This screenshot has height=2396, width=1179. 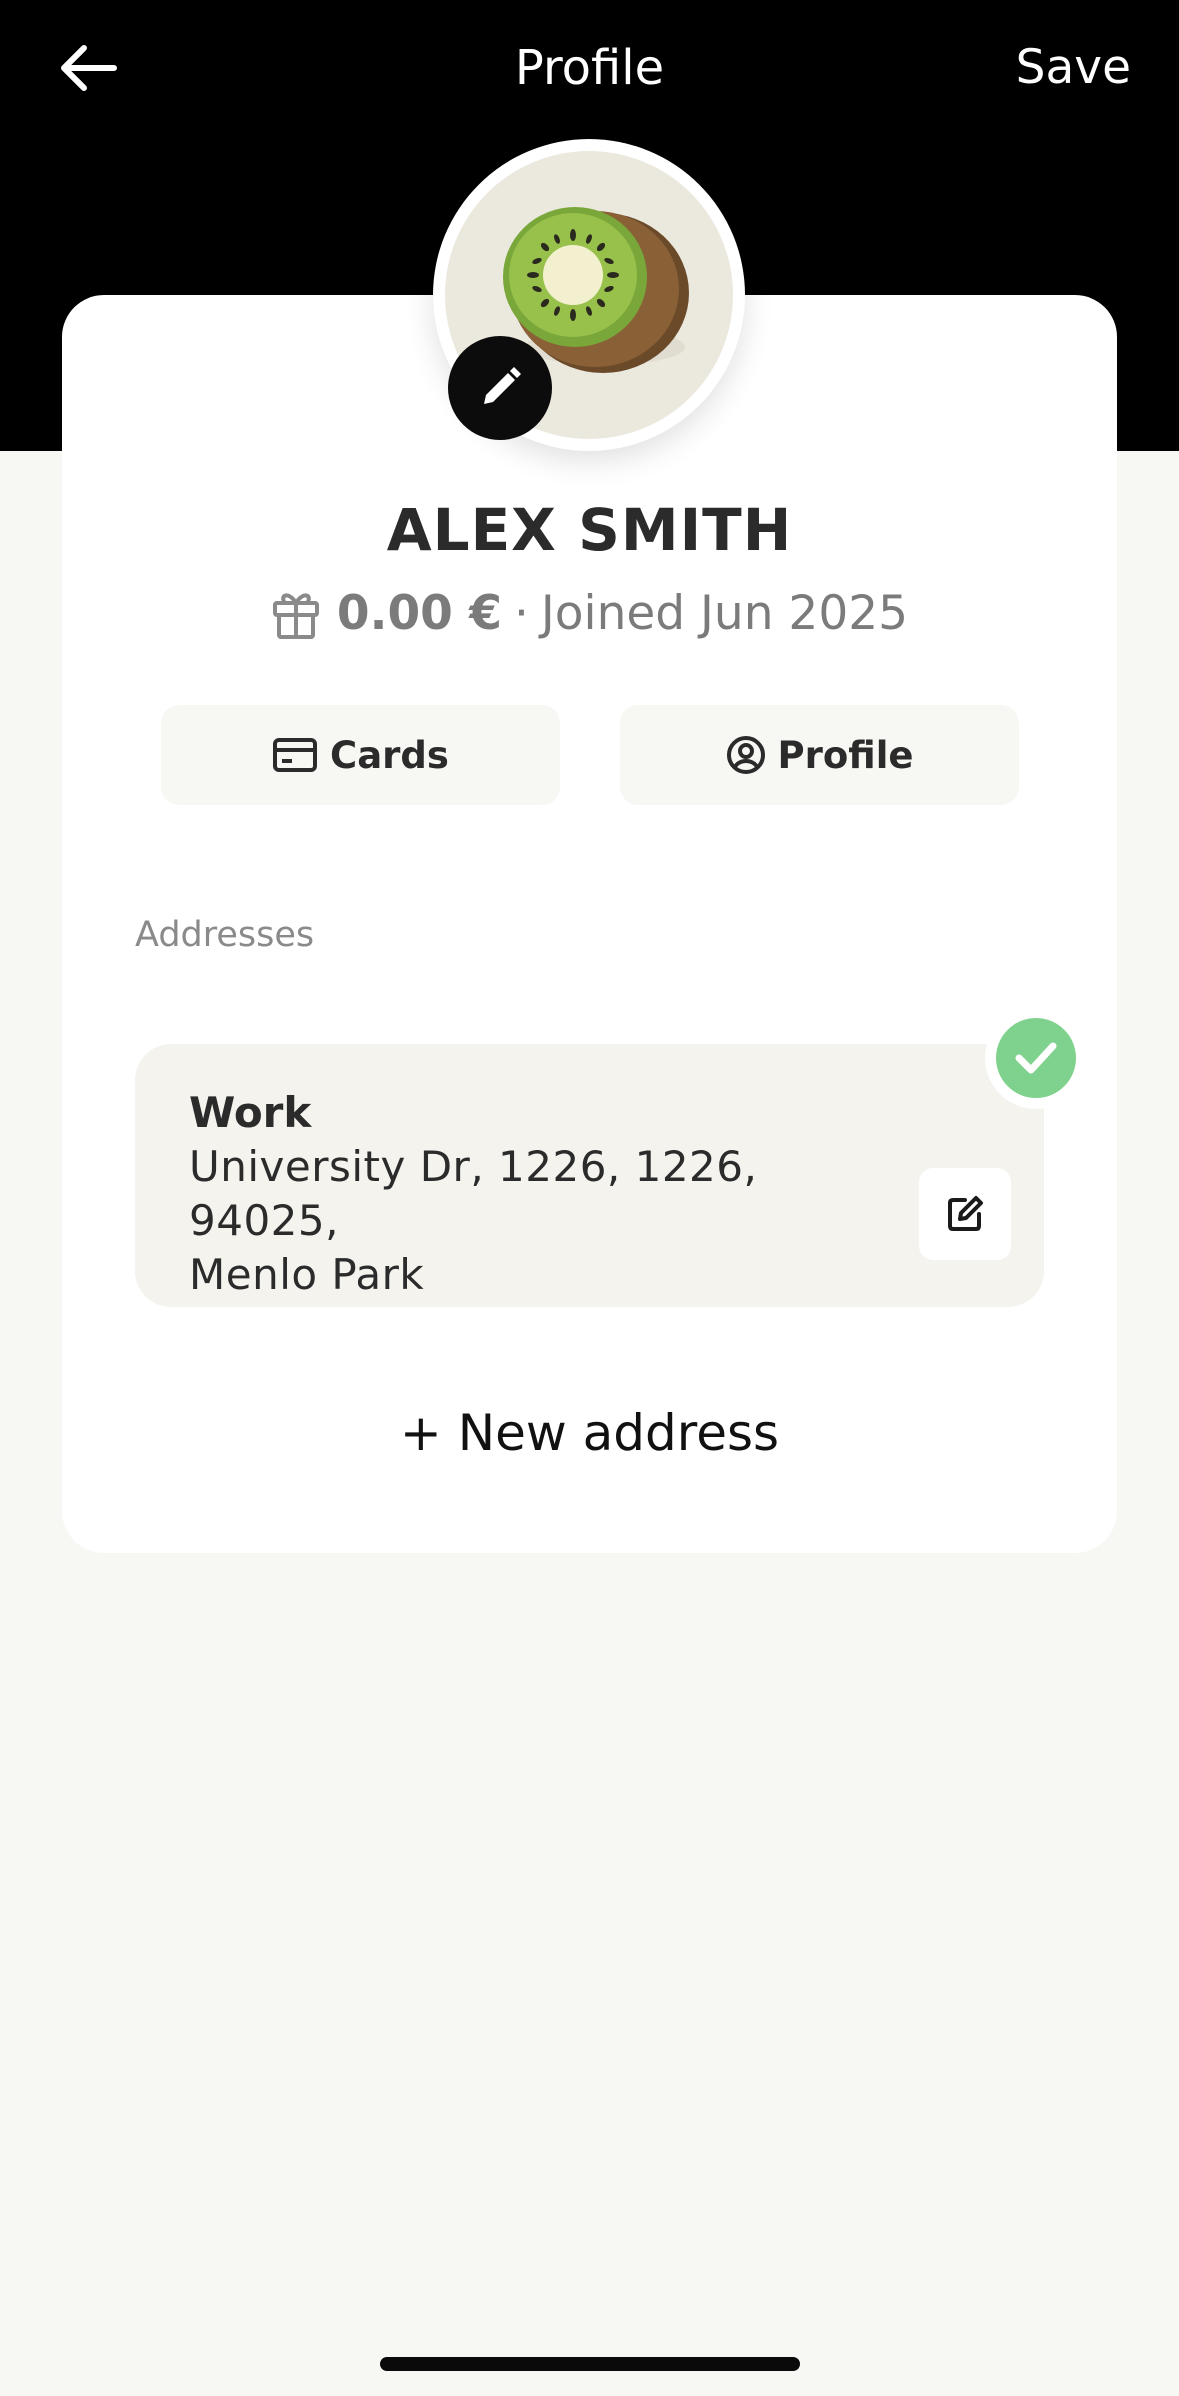 I want to click on pencil-icon, so click(x=502, y=385).